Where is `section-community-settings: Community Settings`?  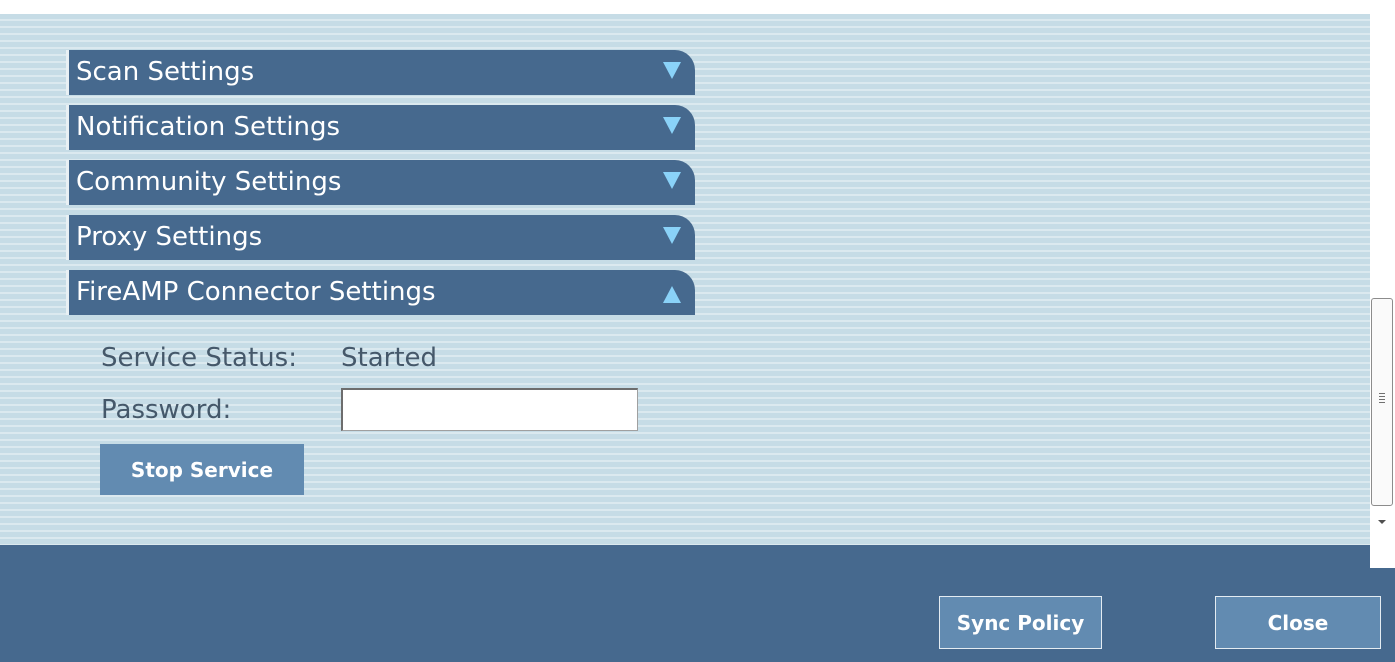 section-community-settings: Community Settings is located at coordinates (380, 182).